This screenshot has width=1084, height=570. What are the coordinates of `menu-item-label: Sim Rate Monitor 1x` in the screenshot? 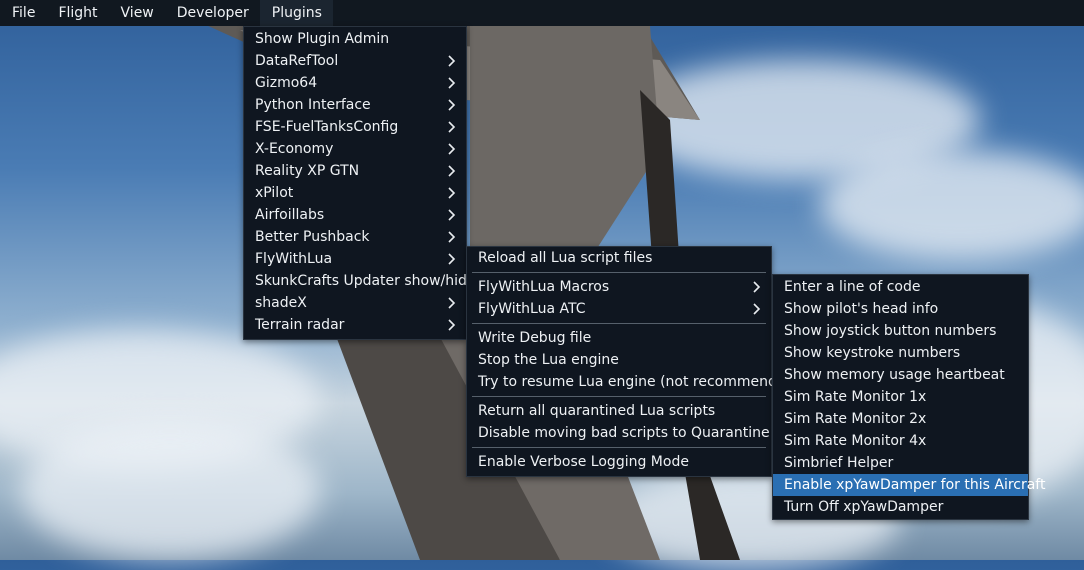 It's located at (855, 397).